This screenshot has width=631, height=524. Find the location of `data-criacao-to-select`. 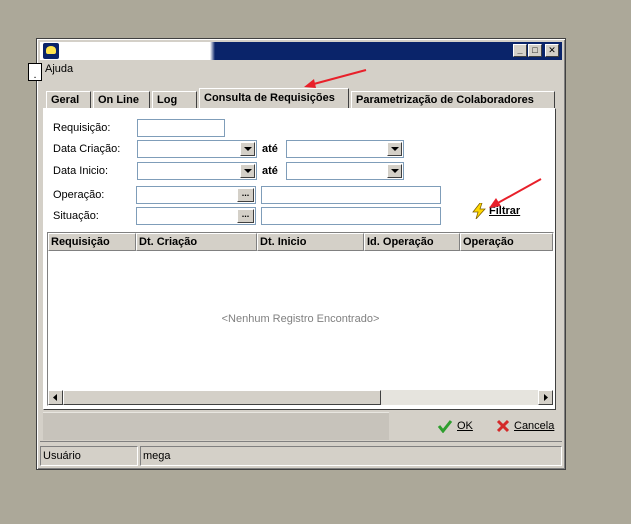

data-criacao-to-select is located at coordinates (345, 149).